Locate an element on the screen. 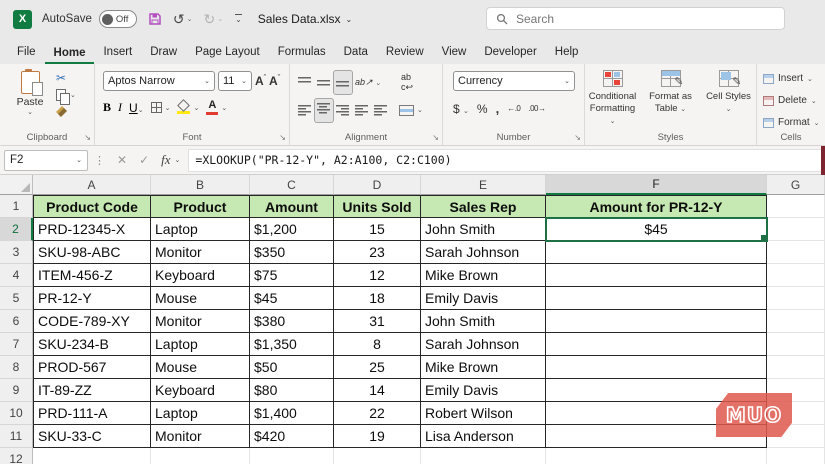 The image size is (825, 464). row-header-11: 11 is located at coordinates (16, 436).